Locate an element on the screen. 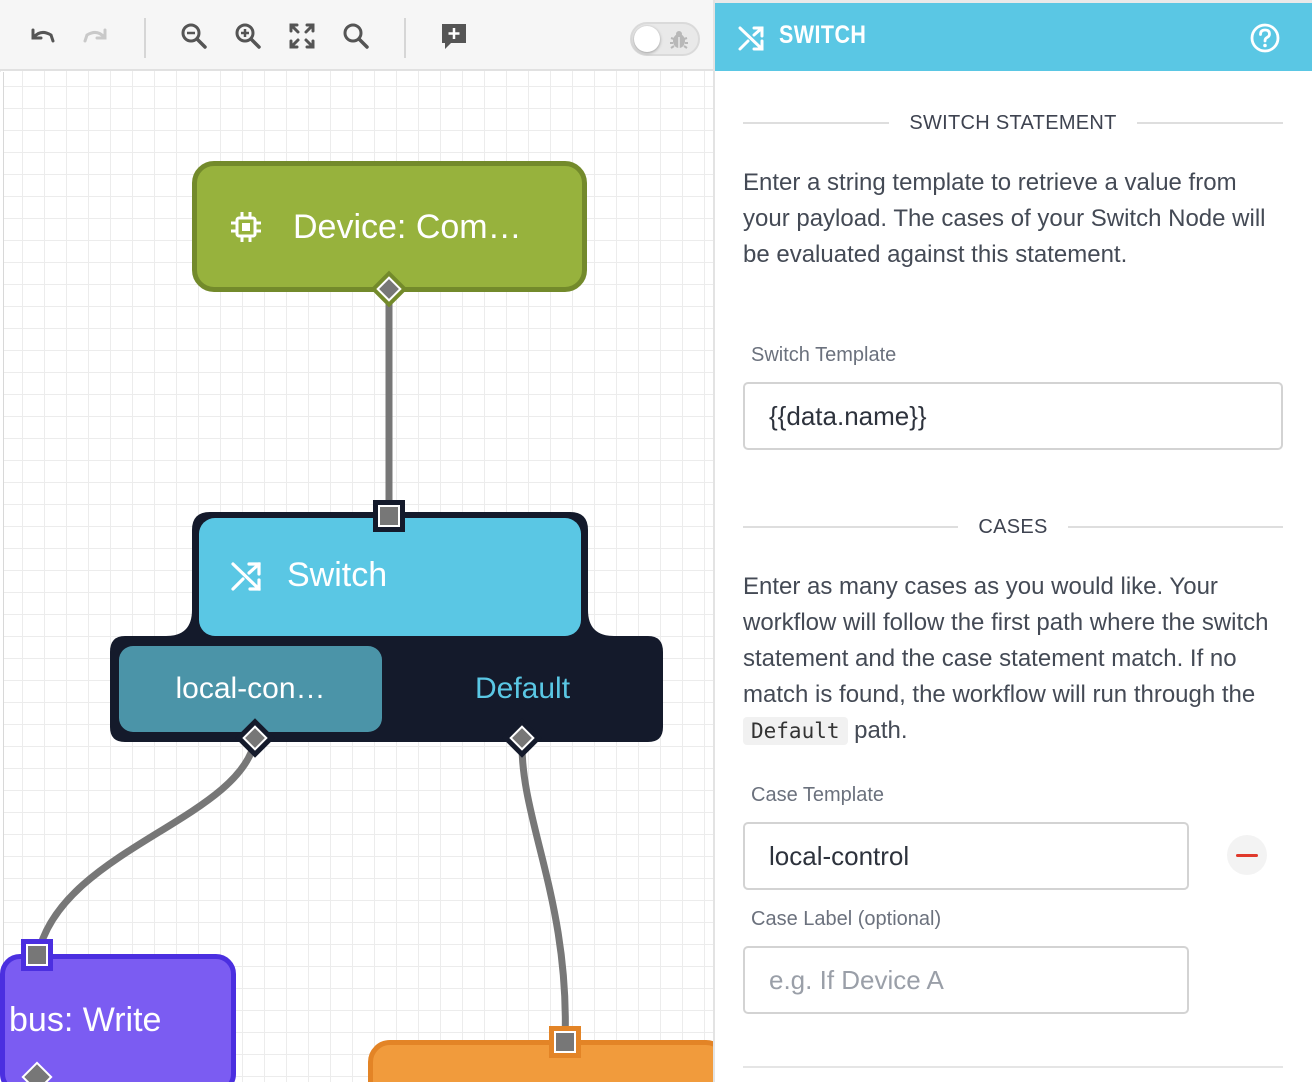 This screenshot has width=1312, height=1082. canvas-toolbar is located at coordinates (356, 35).